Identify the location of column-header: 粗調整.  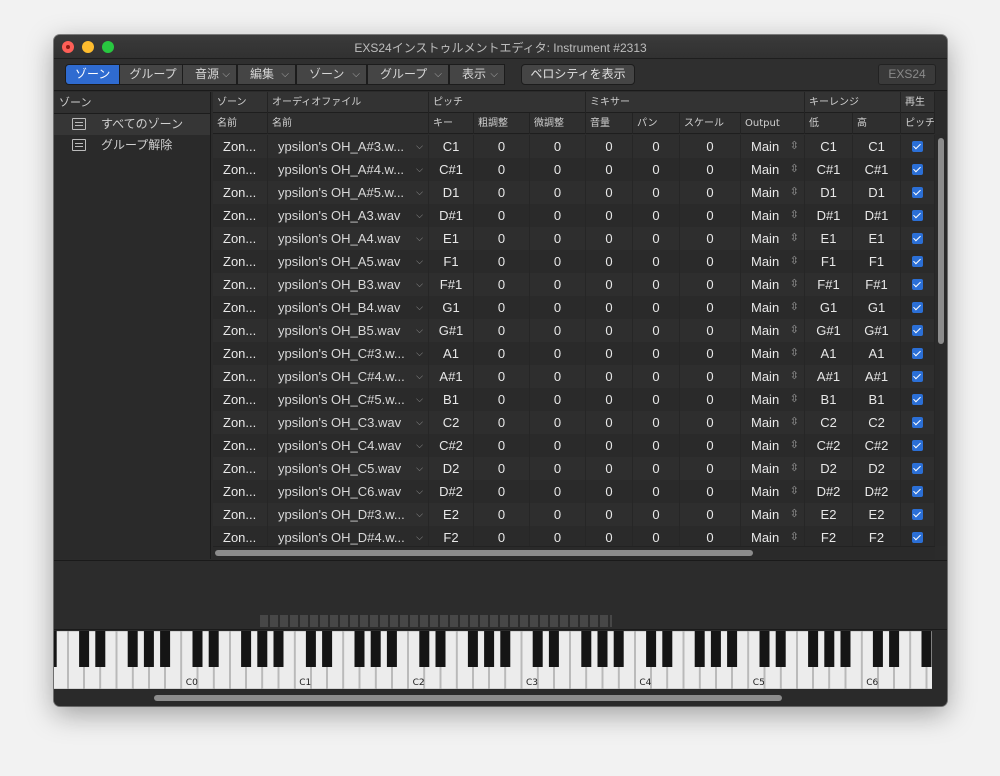
(502, 123).